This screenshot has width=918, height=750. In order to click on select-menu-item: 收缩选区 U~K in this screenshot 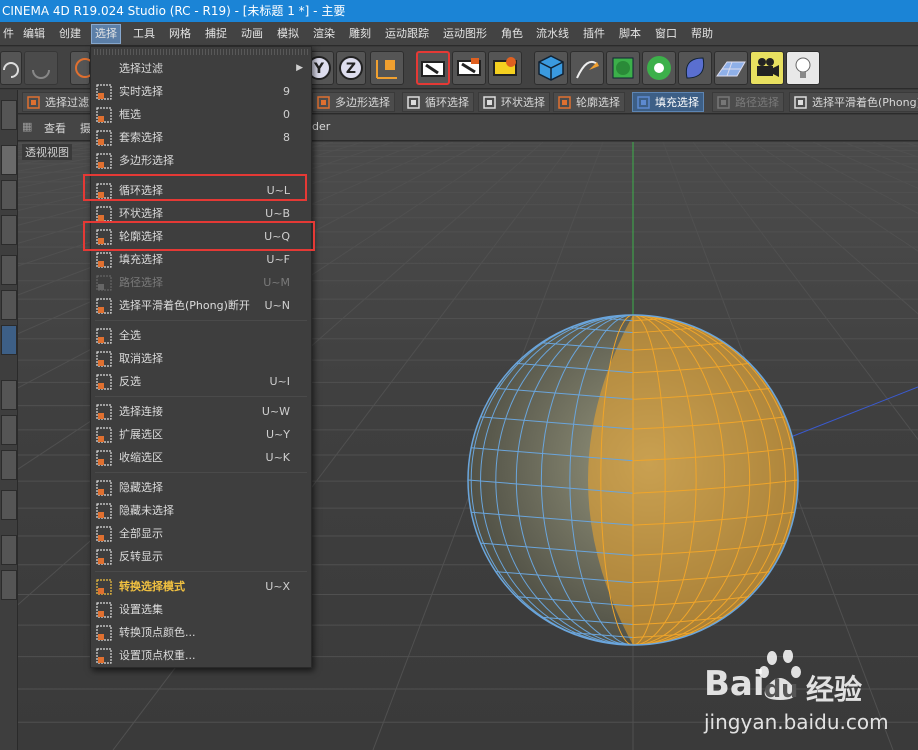, I will do `click(201, 457)`.